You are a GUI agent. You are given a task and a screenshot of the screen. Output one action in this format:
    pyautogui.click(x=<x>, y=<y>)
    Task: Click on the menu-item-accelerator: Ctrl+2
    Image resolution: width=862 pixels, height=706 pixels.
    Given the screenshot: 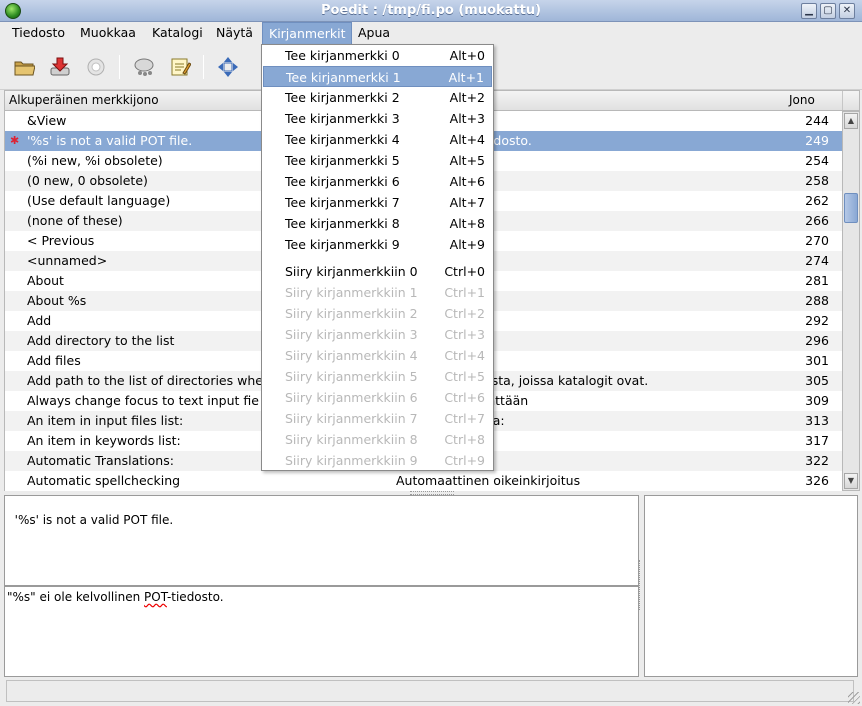 What is the action you would take?
    pyautogui.click(x=464, y=313)
    